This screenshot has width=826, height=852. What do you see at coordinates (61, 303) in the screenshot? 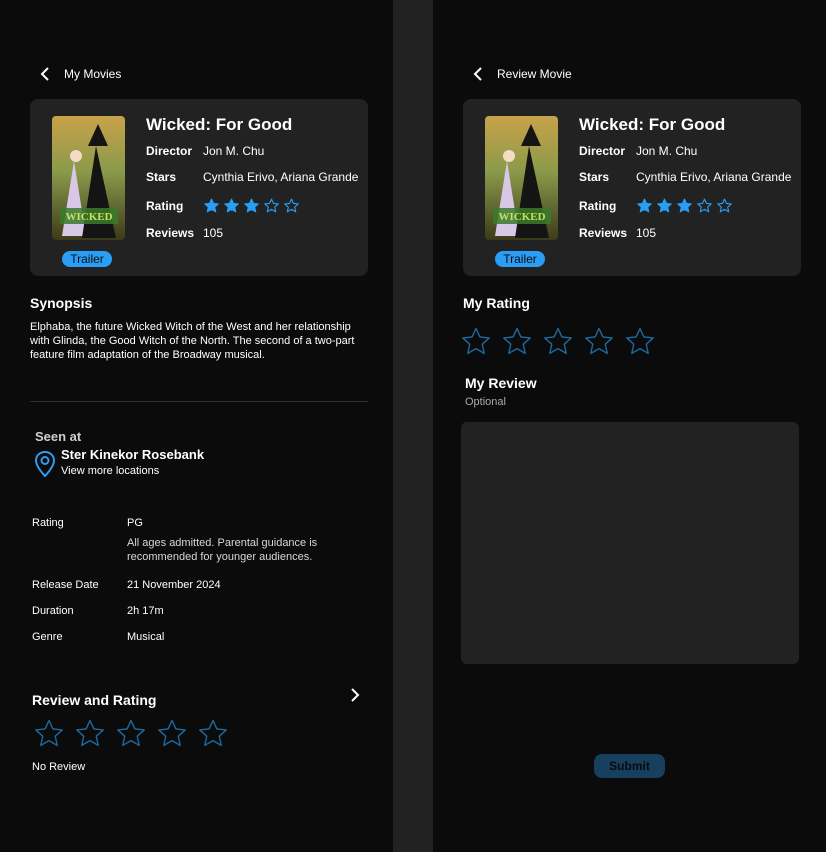
I see `synopsis-title: Synopsis` at bounding box center [61, 303].